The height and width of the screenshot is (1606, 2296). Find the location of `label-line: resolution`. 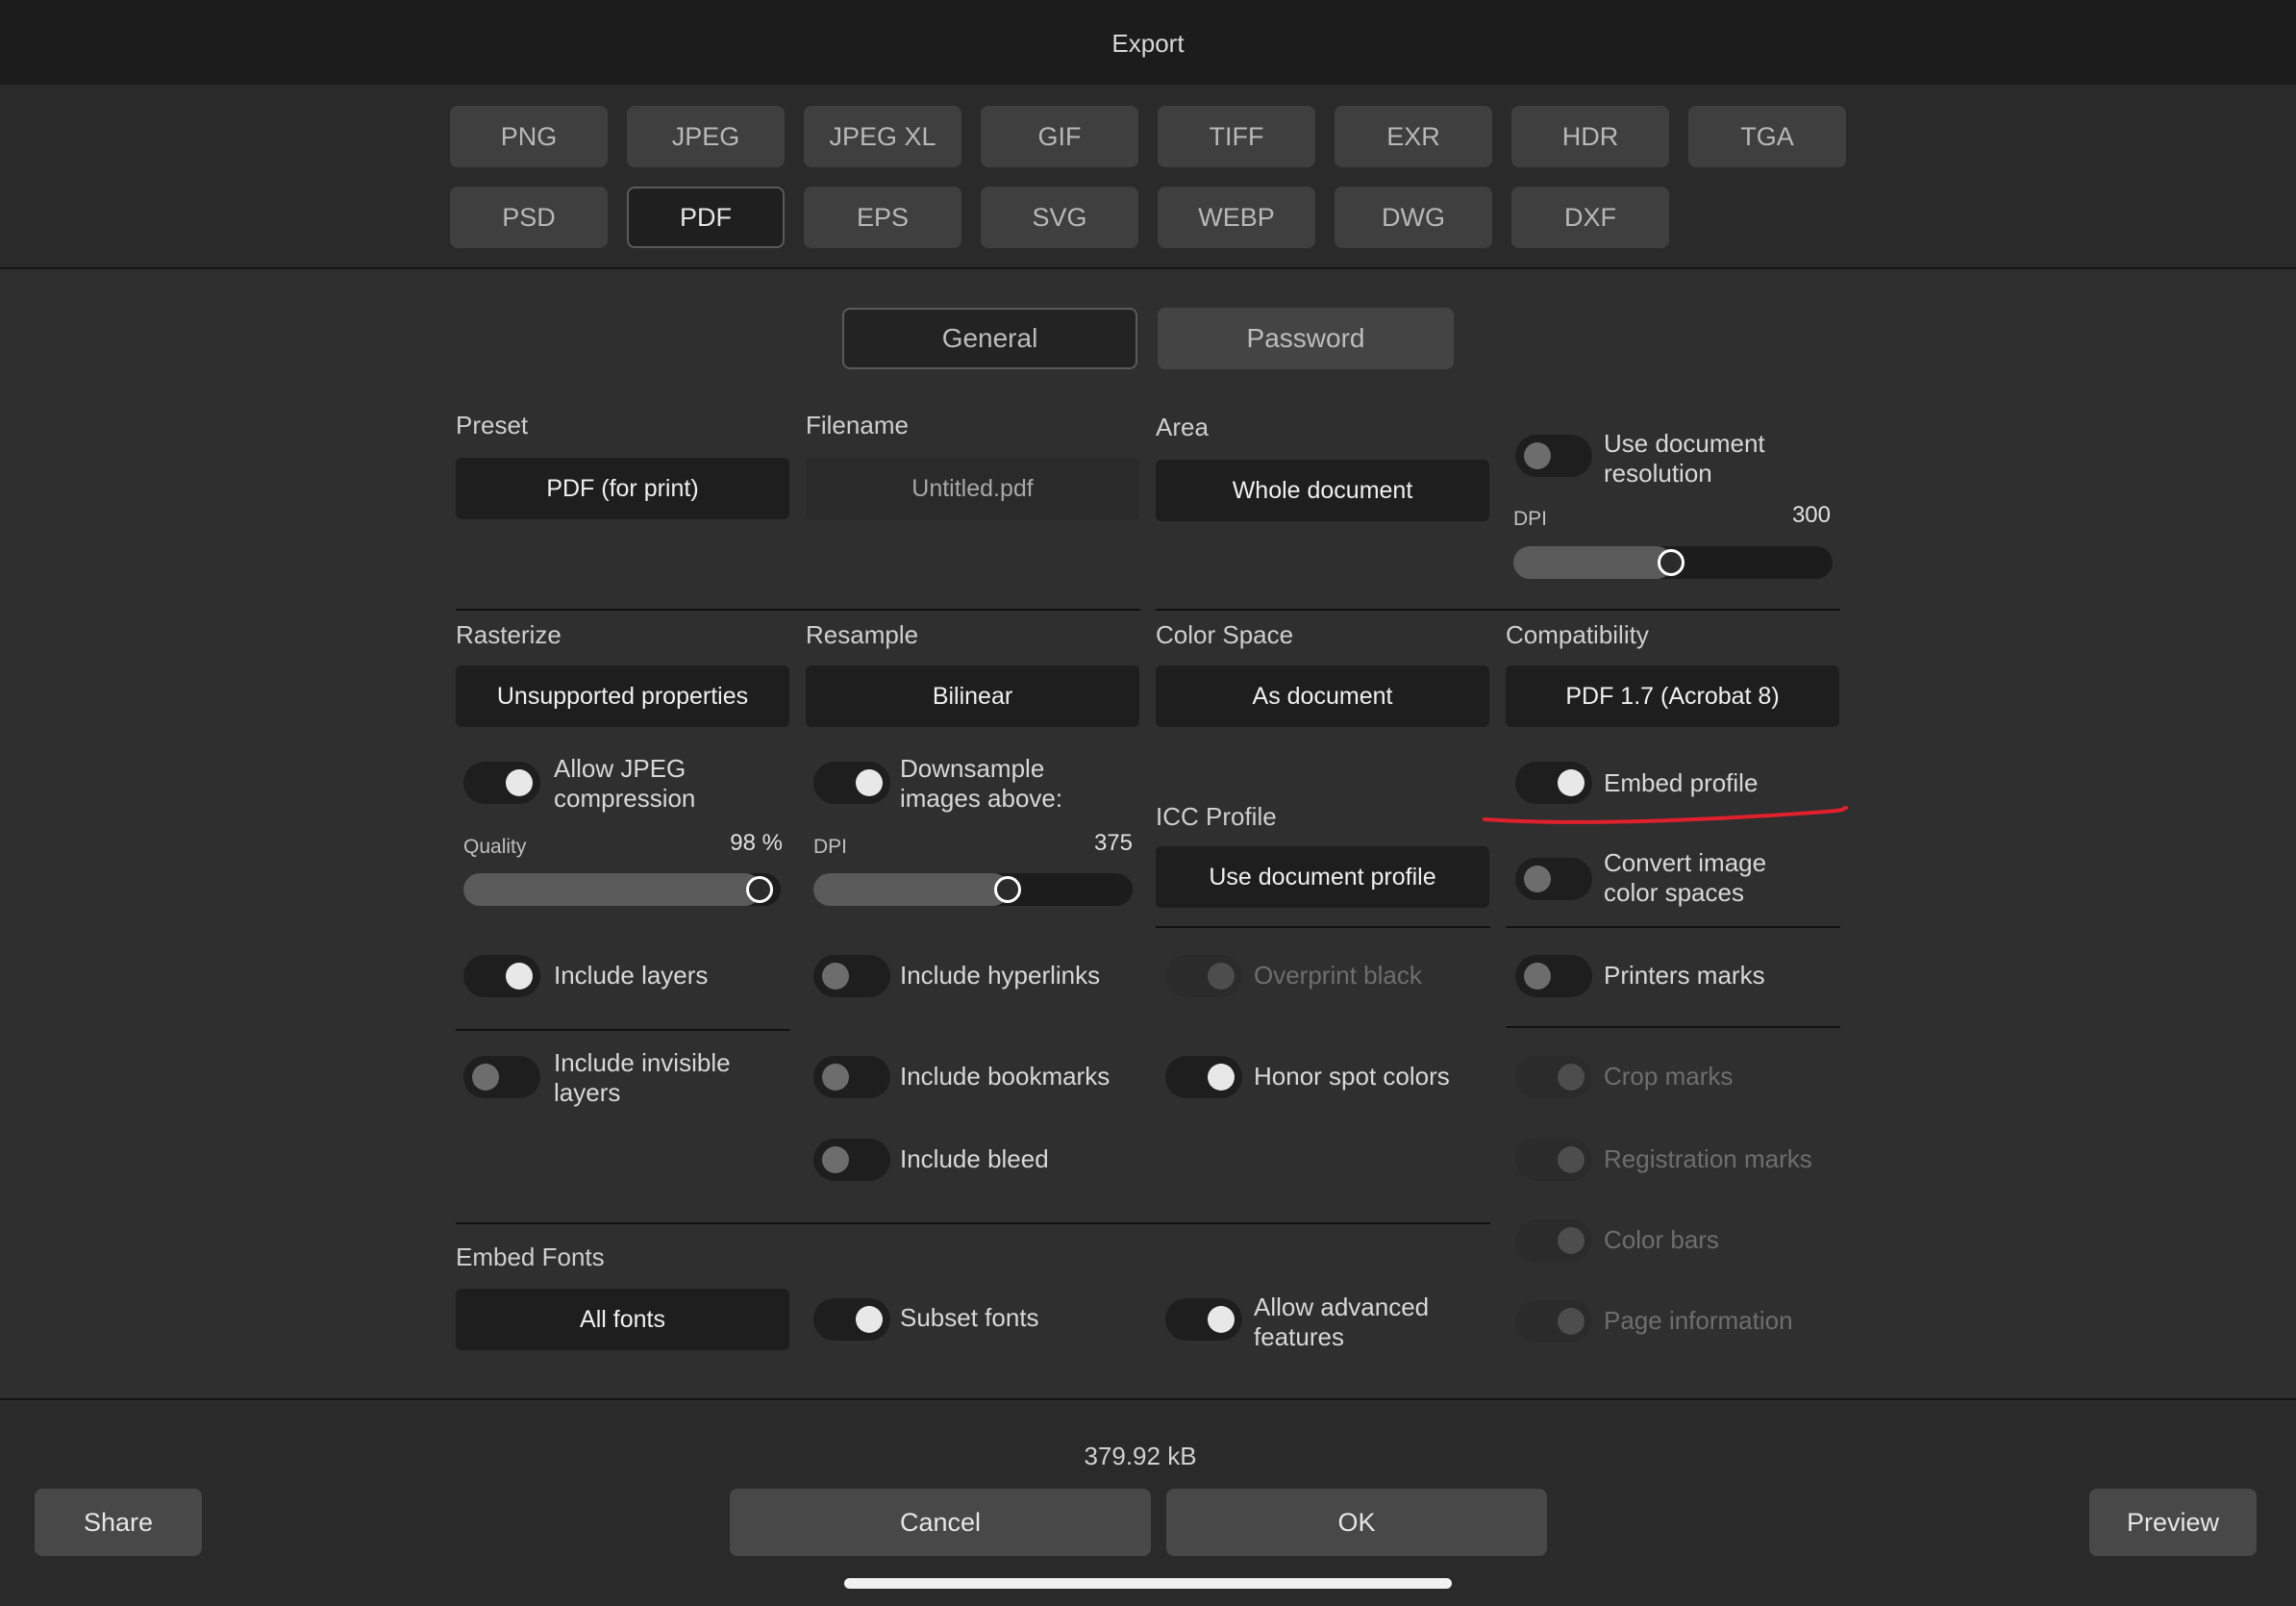

label-line: resolution is located at coordinates (1658, 473).